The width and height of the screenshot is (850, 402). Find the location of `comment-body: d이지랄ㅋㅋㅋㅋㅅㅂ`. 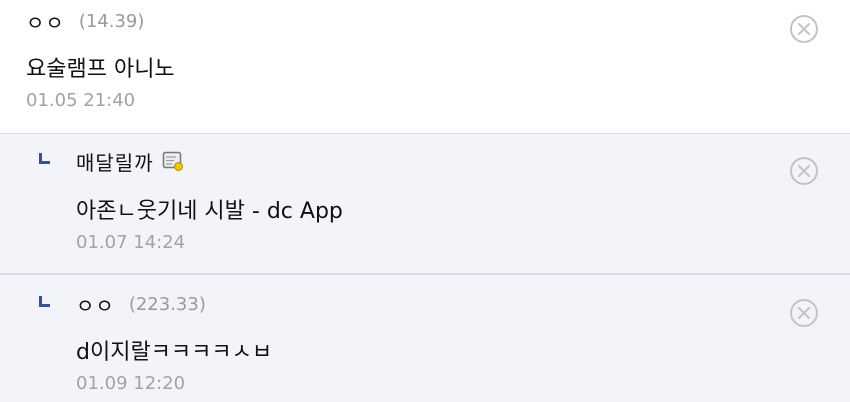

comment-body: d이지랄ㅋㅋㅋㅋㅅㅂ is located at coordinates (174, 352).